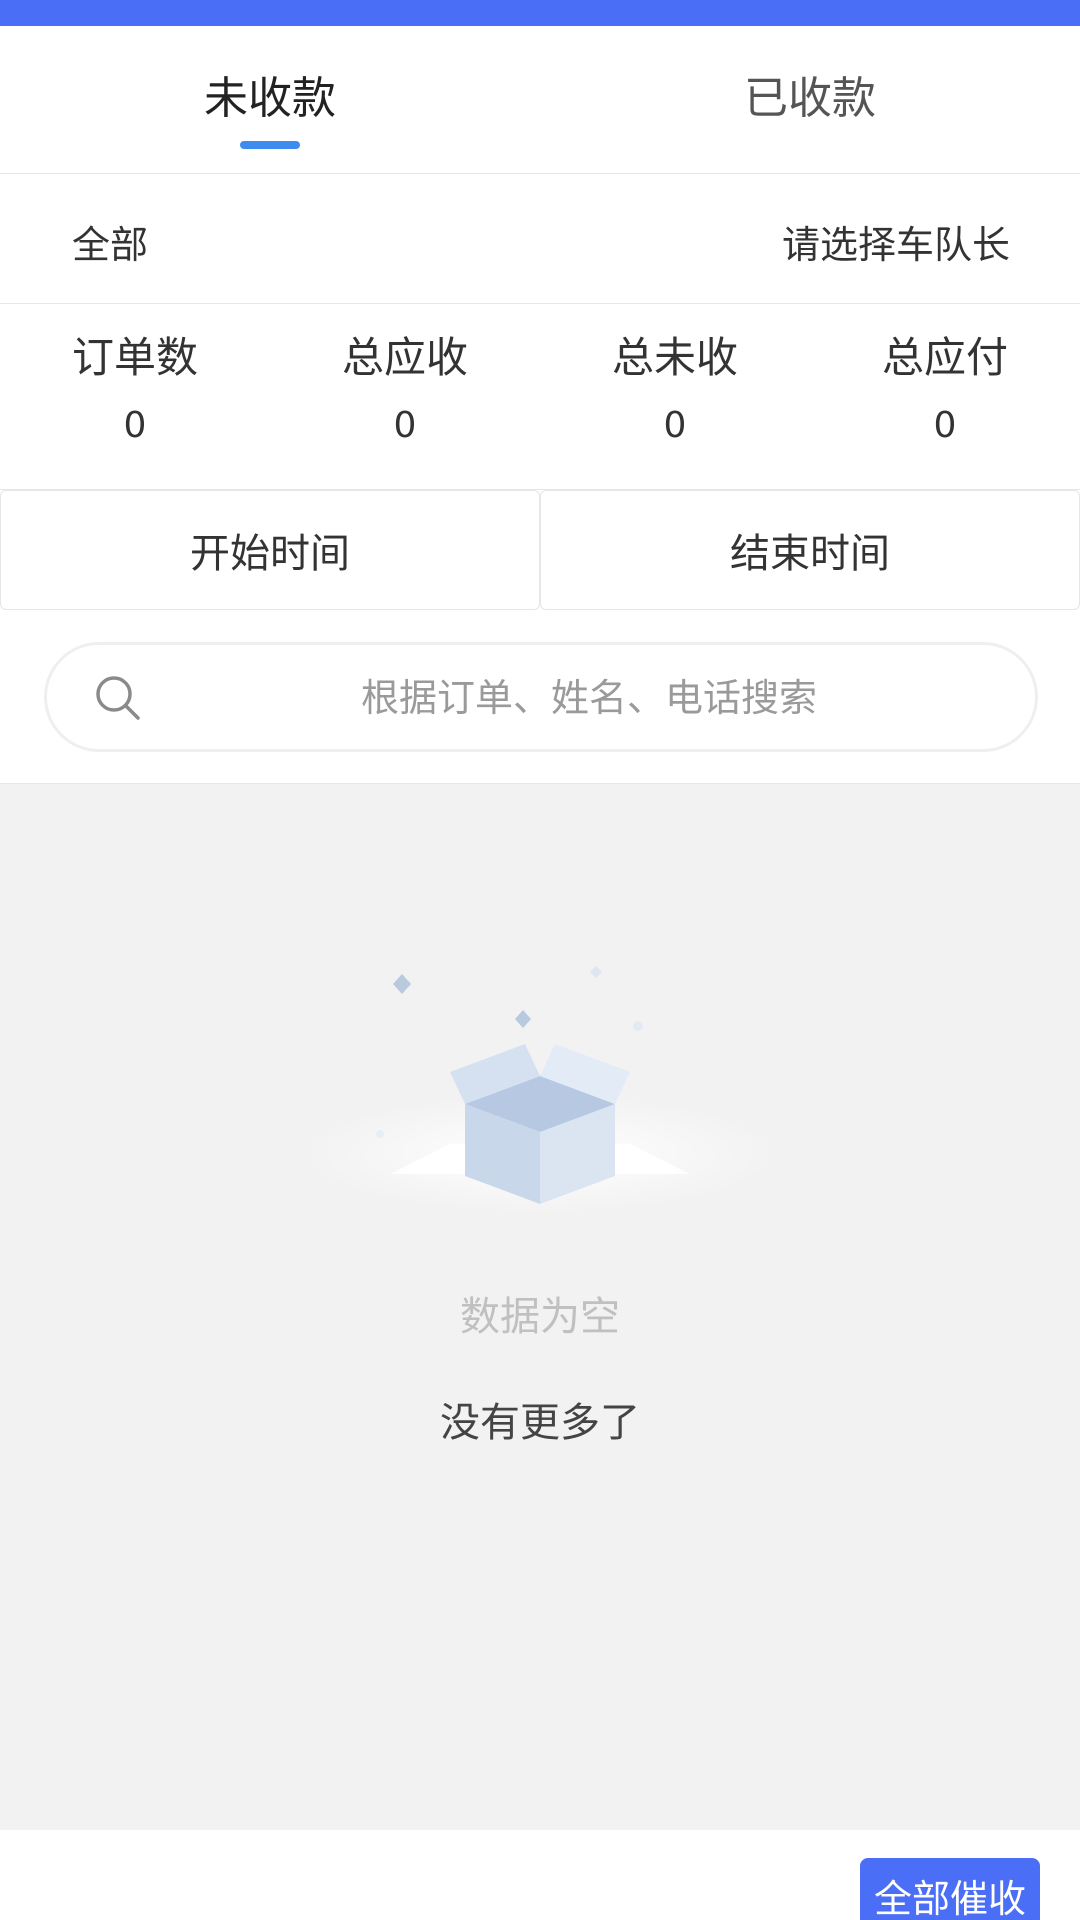 Image resolution: width=1080 pixels, height=1920 pixels. I want to click on tab-bar: 未收款 已收款, so click(540, 100).